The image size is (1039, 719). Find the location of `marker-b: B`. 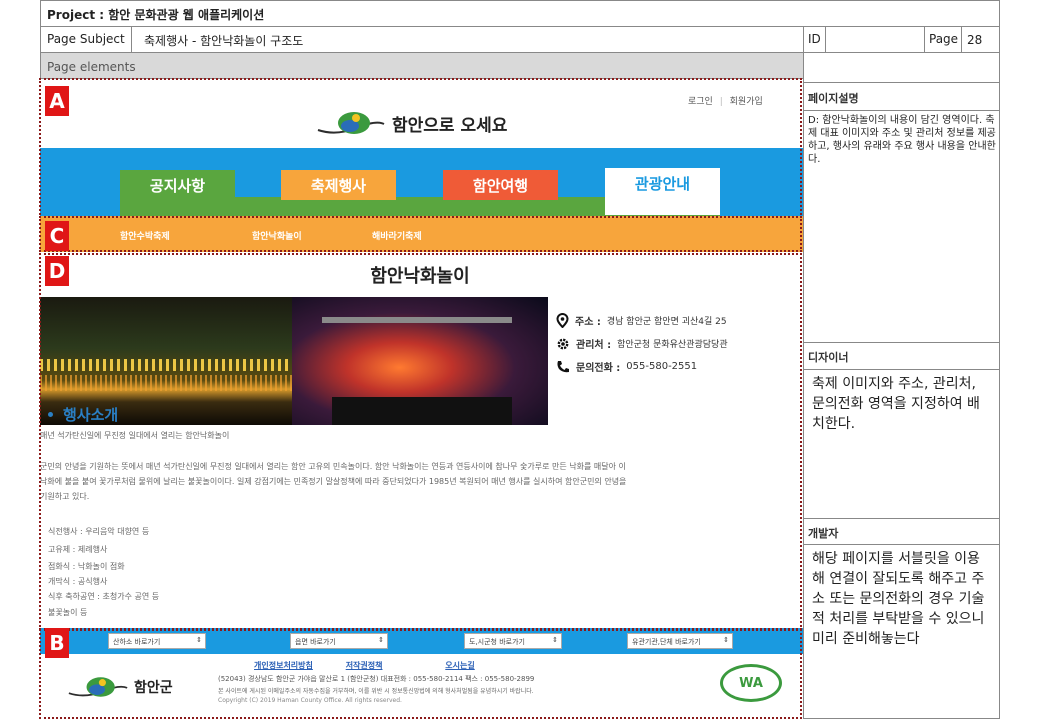

marker-b: B is located at coordinates (57, 643).